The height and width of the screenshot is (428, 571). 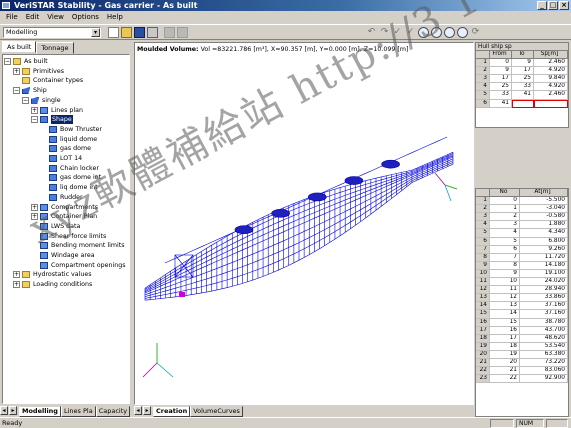 I want to click on table-cell: 1.880, so click(x=544, y=225).